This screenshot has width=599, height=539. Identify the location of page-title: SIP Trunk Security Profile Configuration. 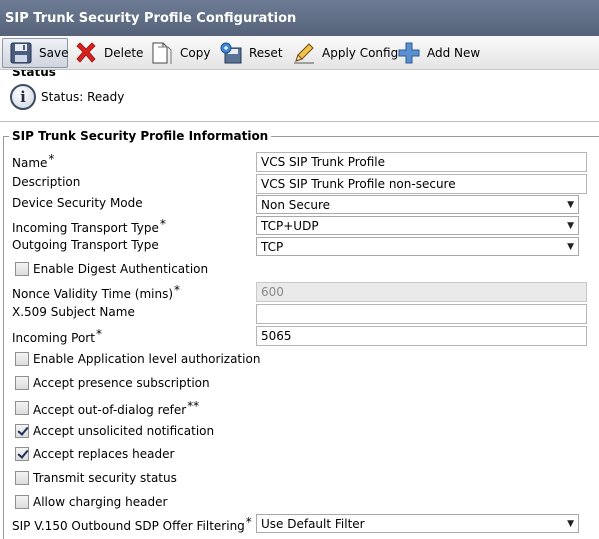
(299, 18).